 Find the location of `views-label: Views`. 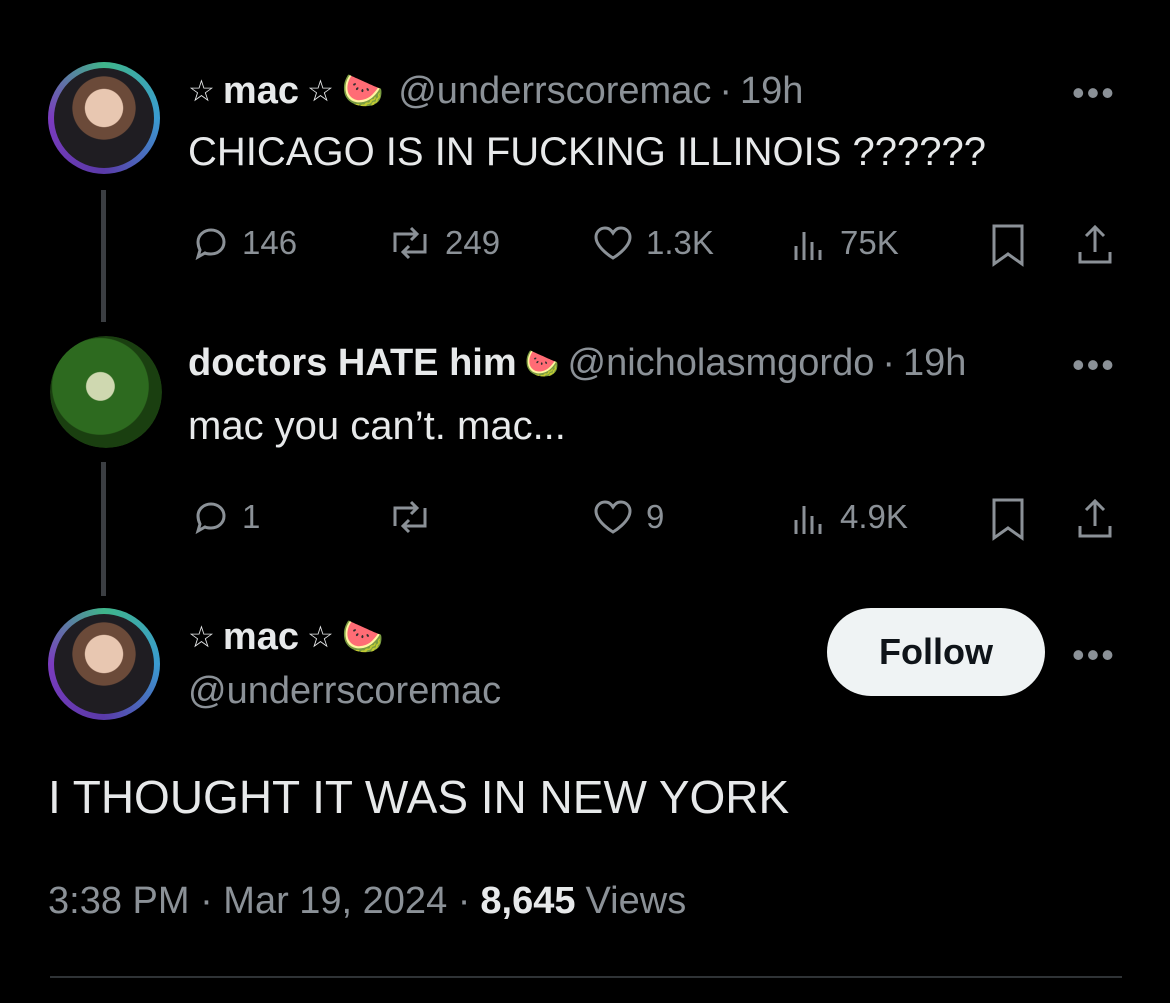

views-label: Views is located at coordinates (636, 901).